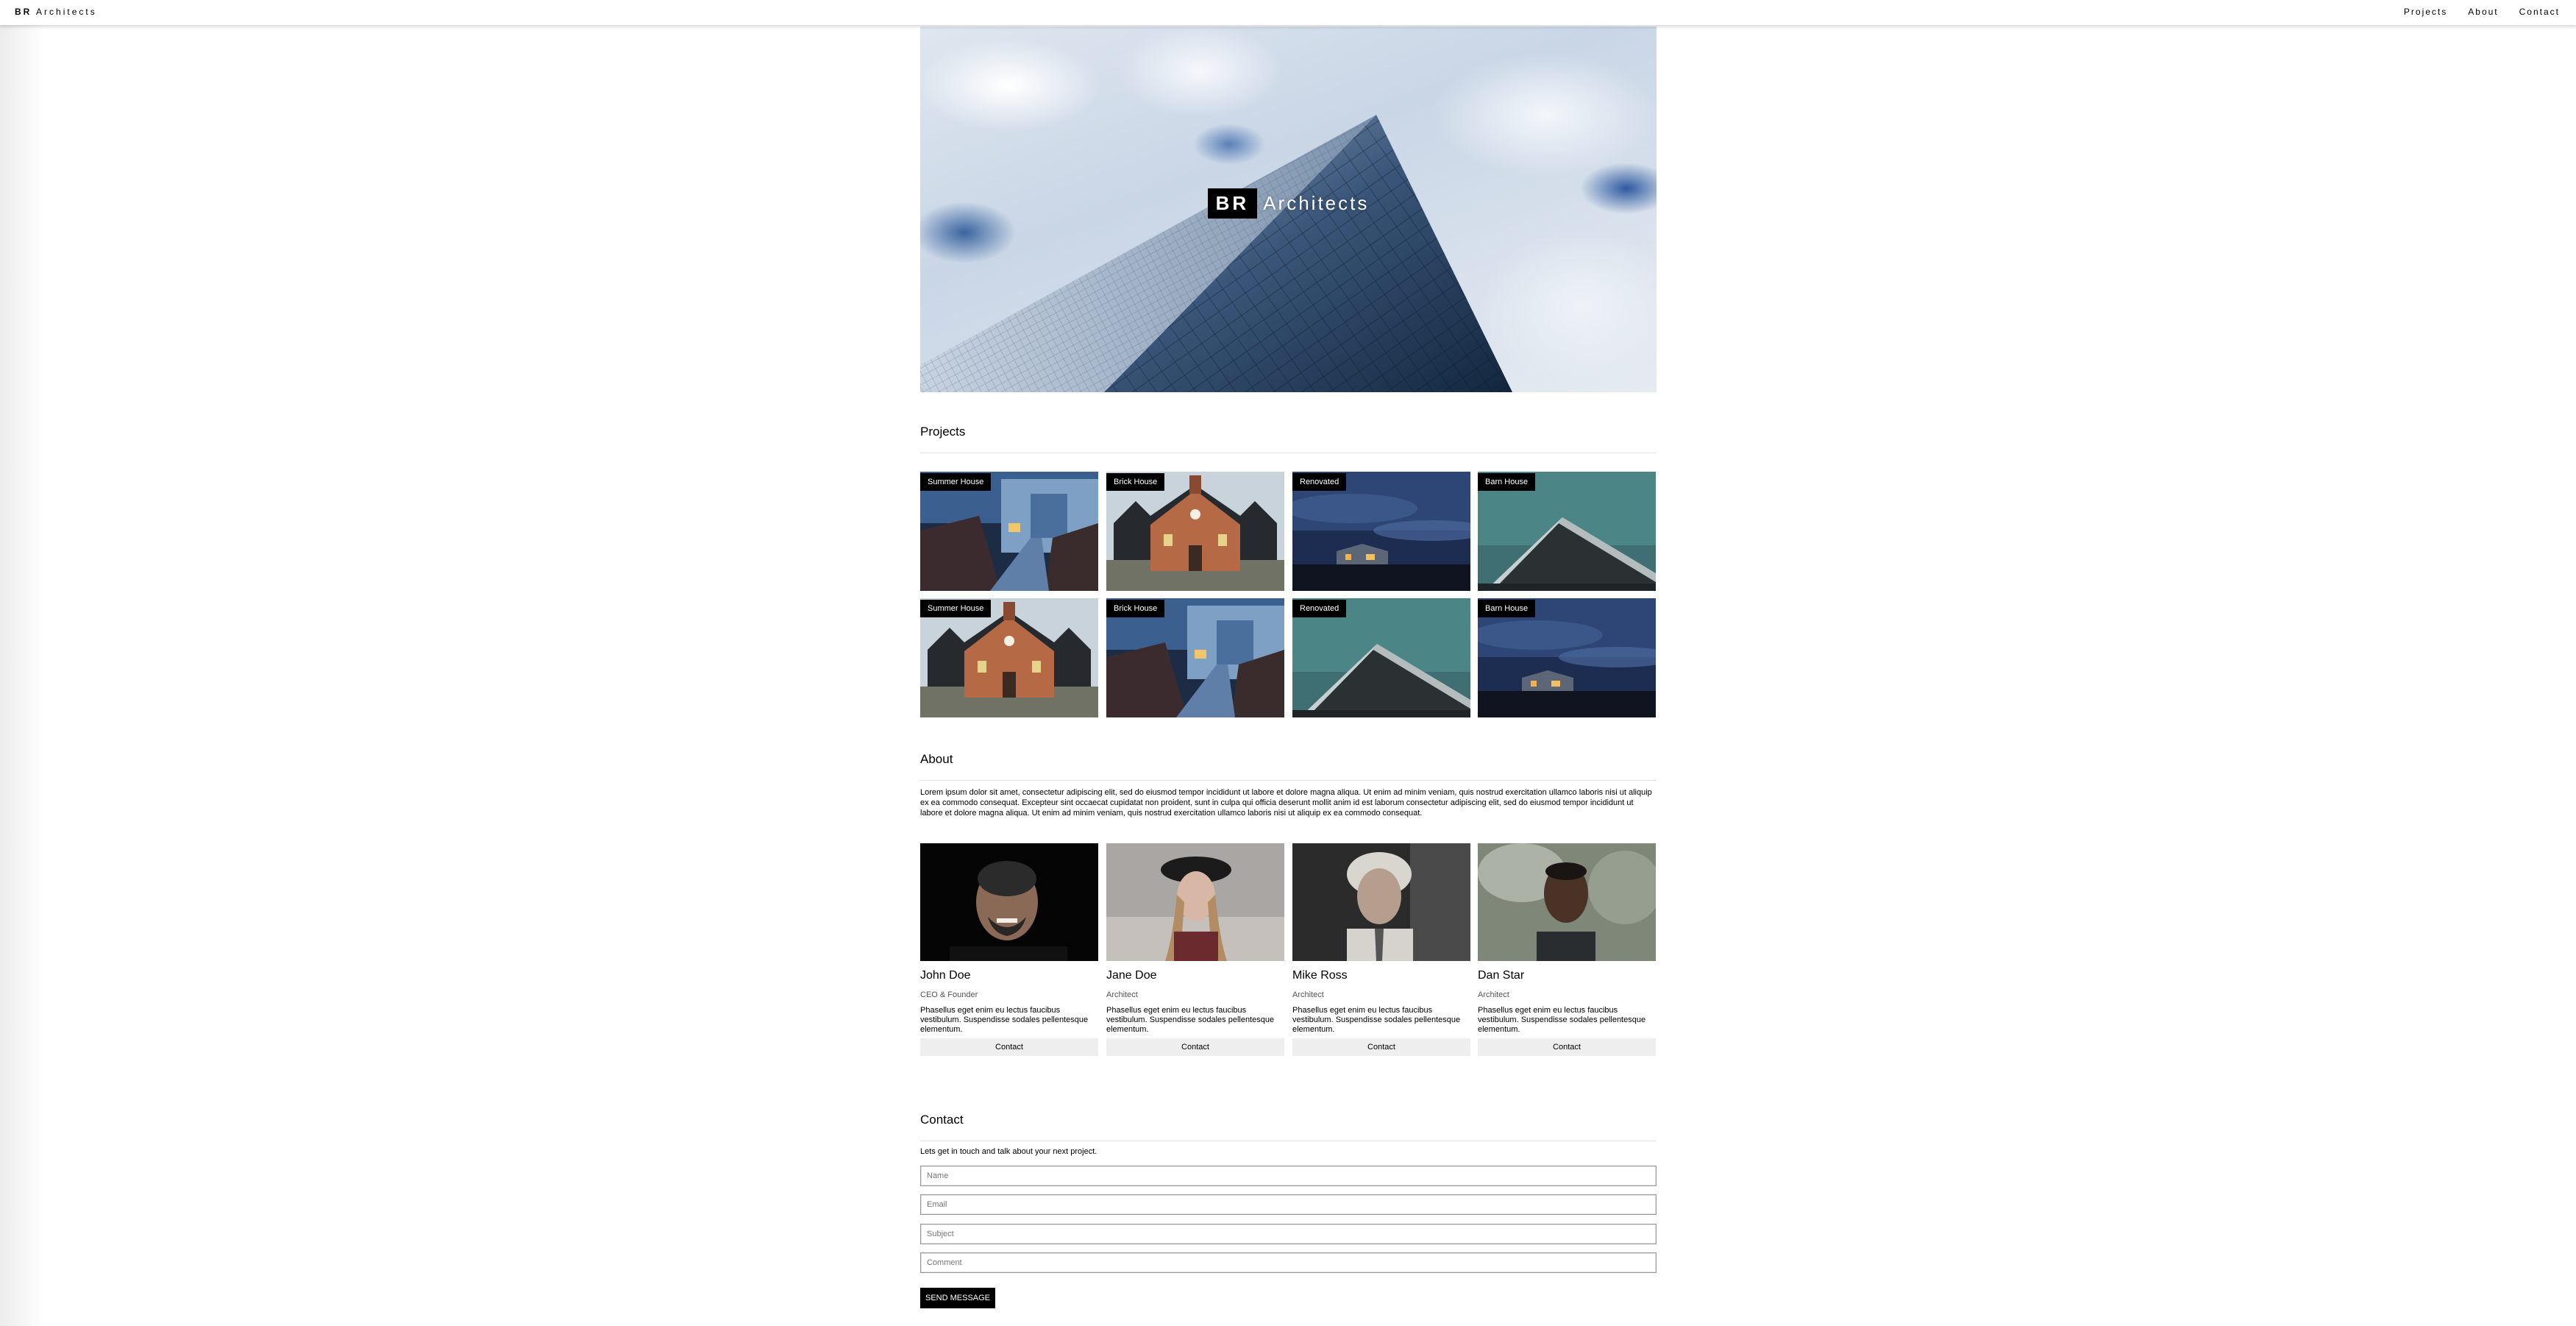 The width and height of the screenshot is (2576, 1326). I want to click on team-member-name: John Doe, so click(945, 975).